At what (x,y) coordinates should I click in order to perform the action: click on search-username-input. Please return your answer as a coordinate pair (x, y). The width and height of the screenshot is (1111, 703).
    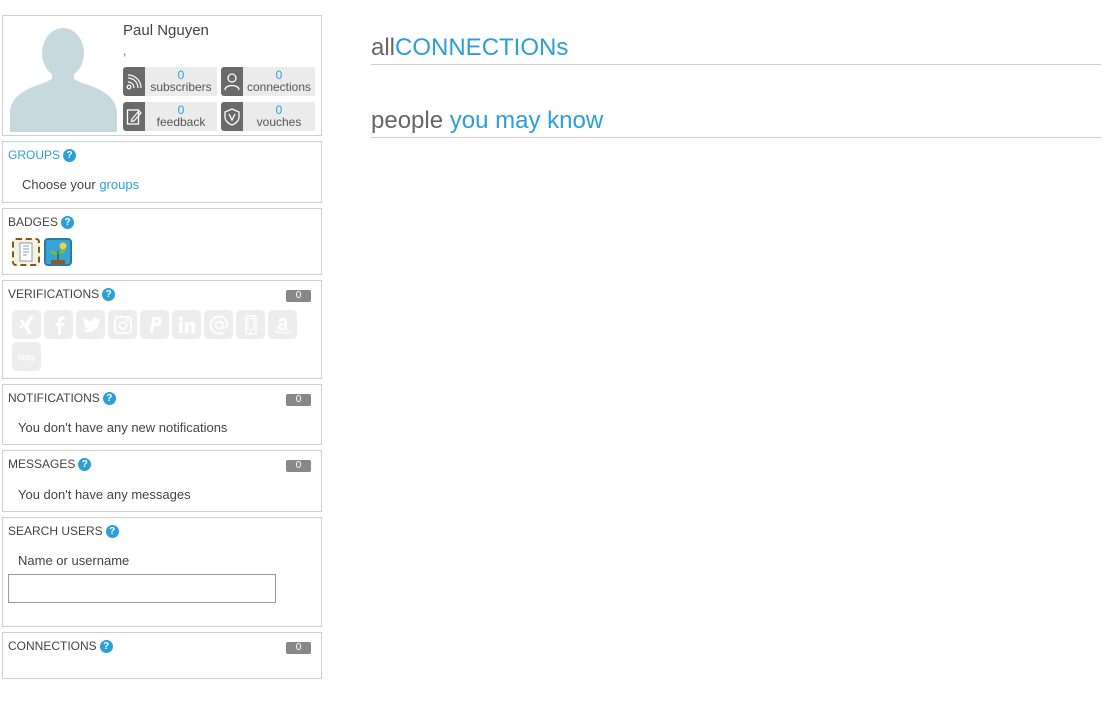
    Looking at the image, I should click on (142, 588).